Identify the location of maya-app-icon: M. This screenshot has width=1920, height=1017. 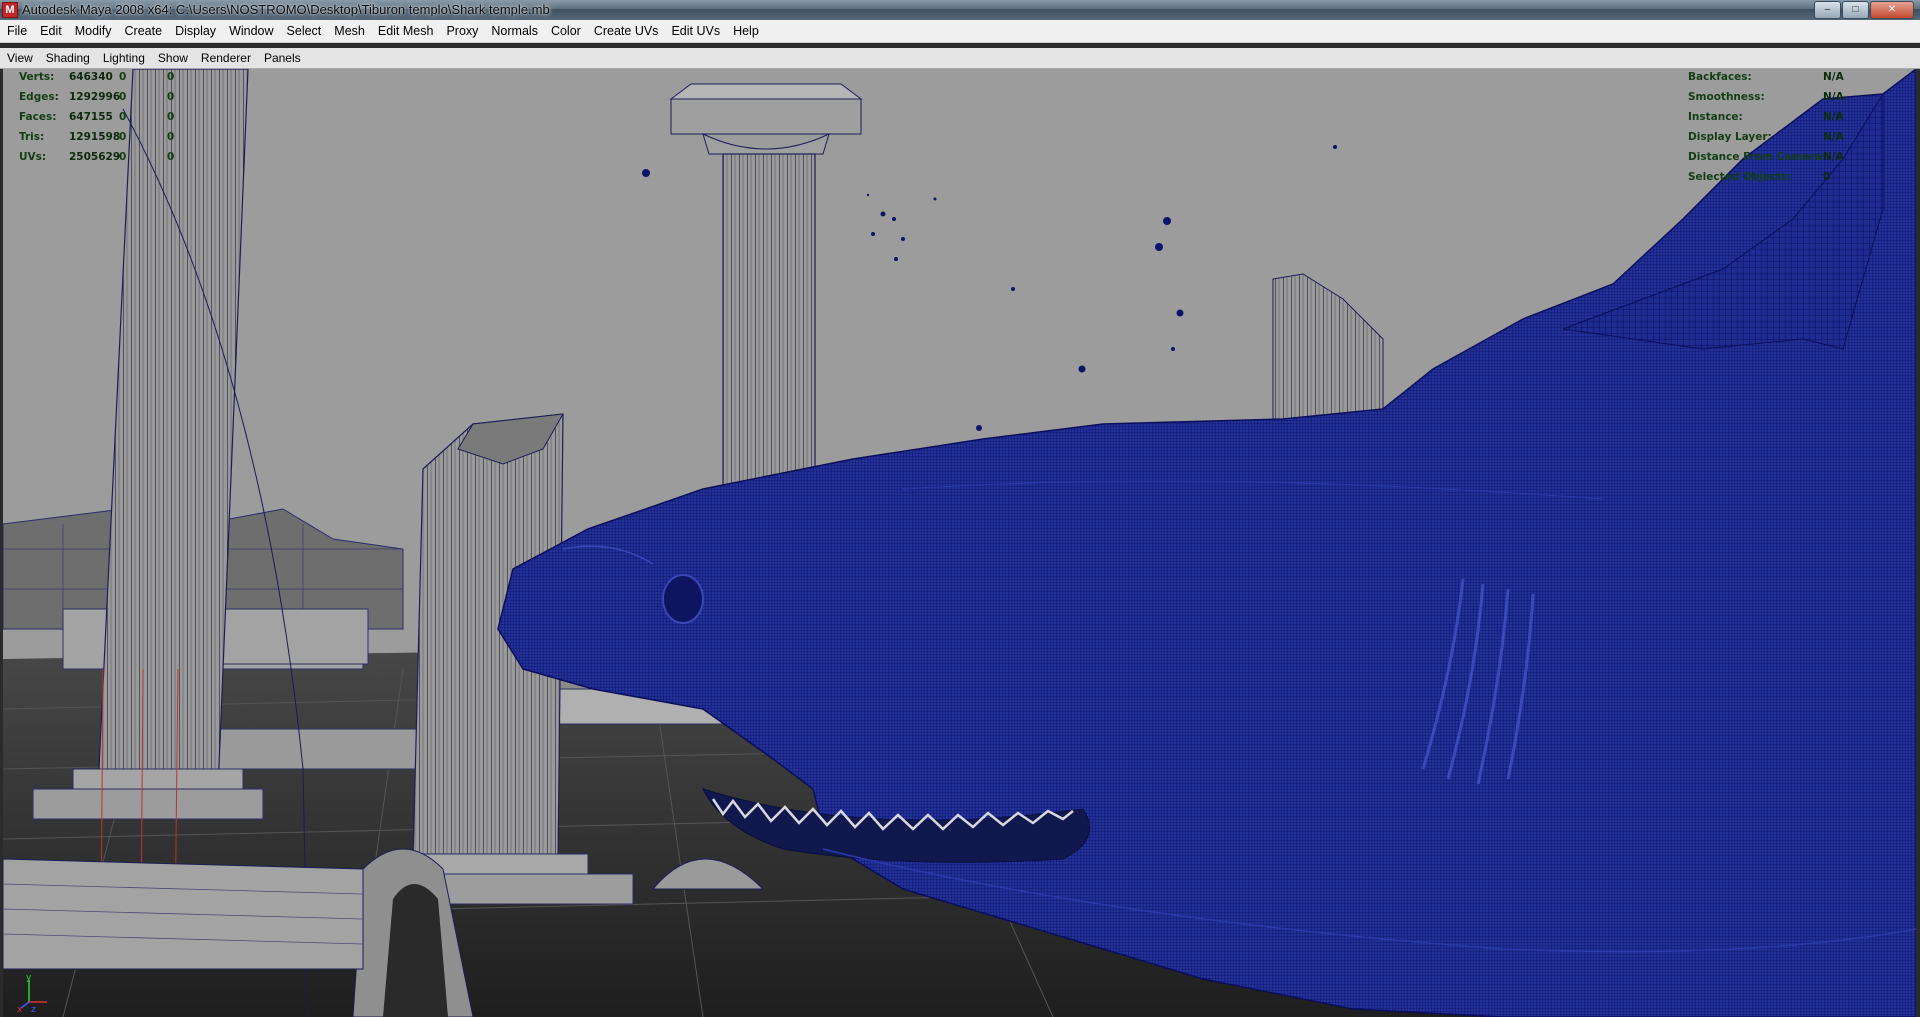
(10, 10).